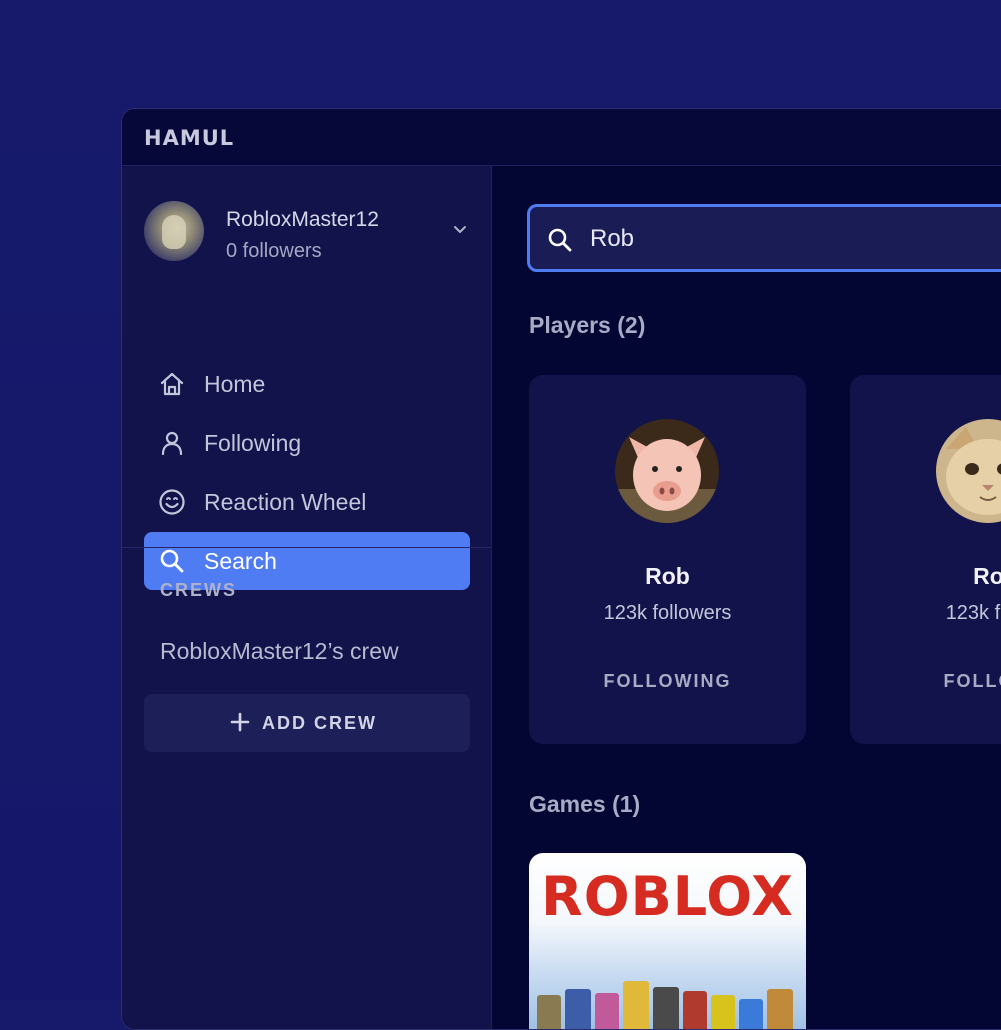 Image resolution: width=1001 pixels, height=1030 pixels. I want to click on nav-item-home: Home, so click(307, 384).